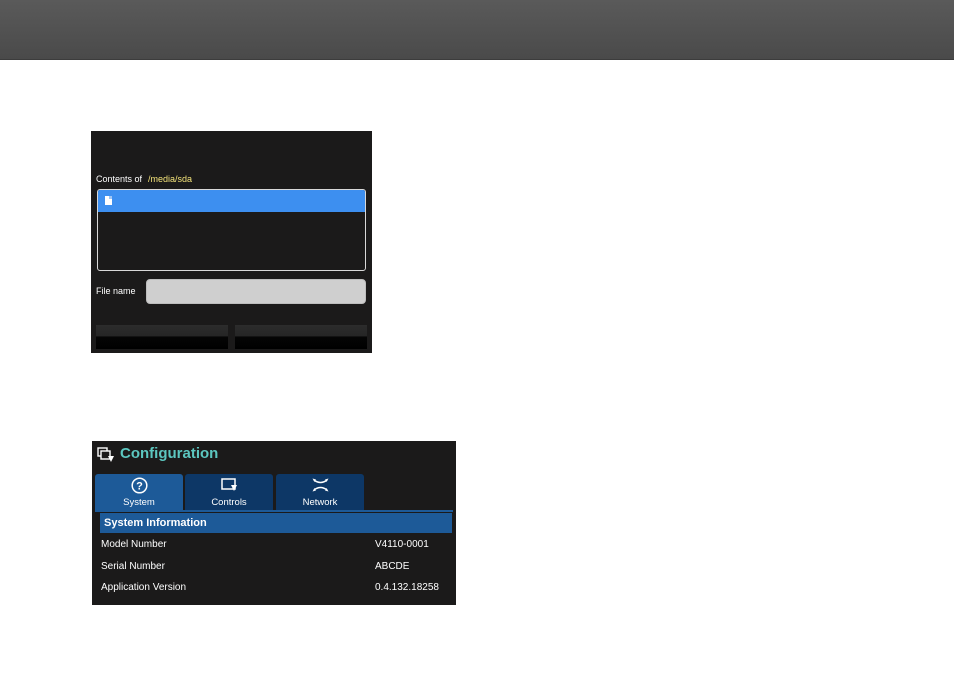 This screenshot has height=673, width=954. Describe the element at coordinates (134, 544) in the screenshot. I see `info-label: Model Number` at that location.